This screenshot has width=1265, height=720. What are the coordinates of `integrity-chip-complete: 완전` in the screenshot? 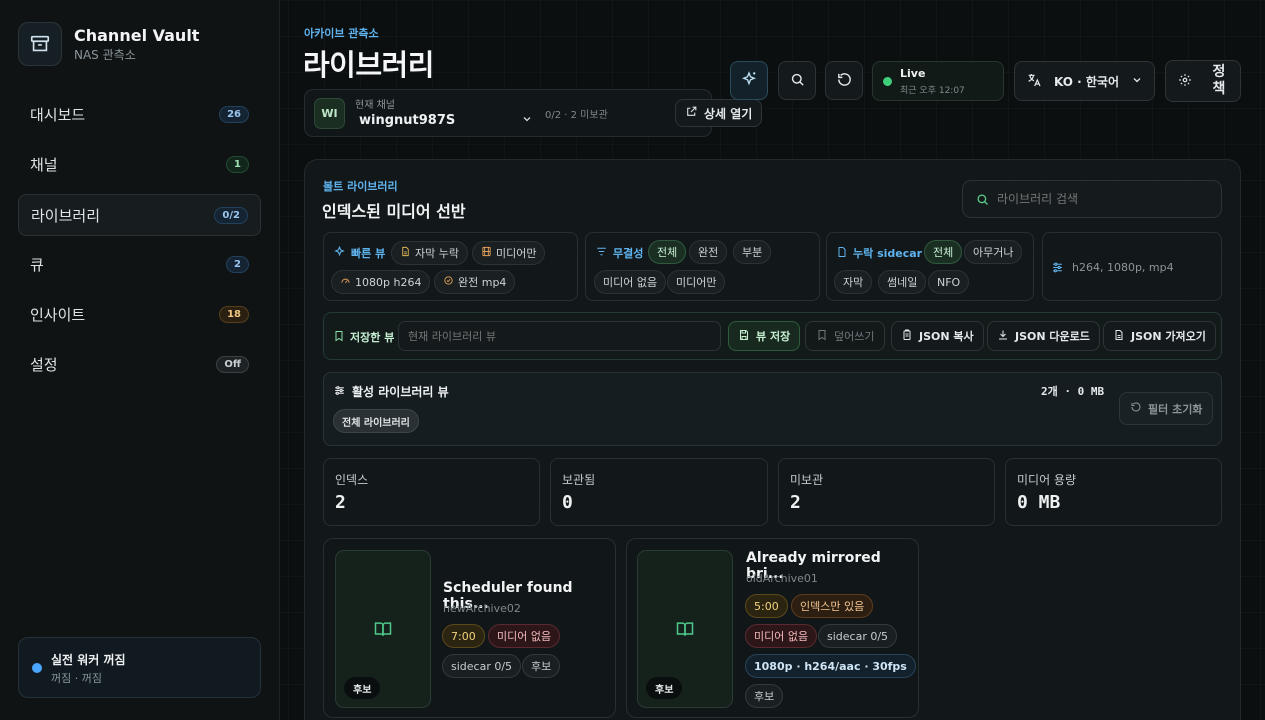 It's located at (708, 252).